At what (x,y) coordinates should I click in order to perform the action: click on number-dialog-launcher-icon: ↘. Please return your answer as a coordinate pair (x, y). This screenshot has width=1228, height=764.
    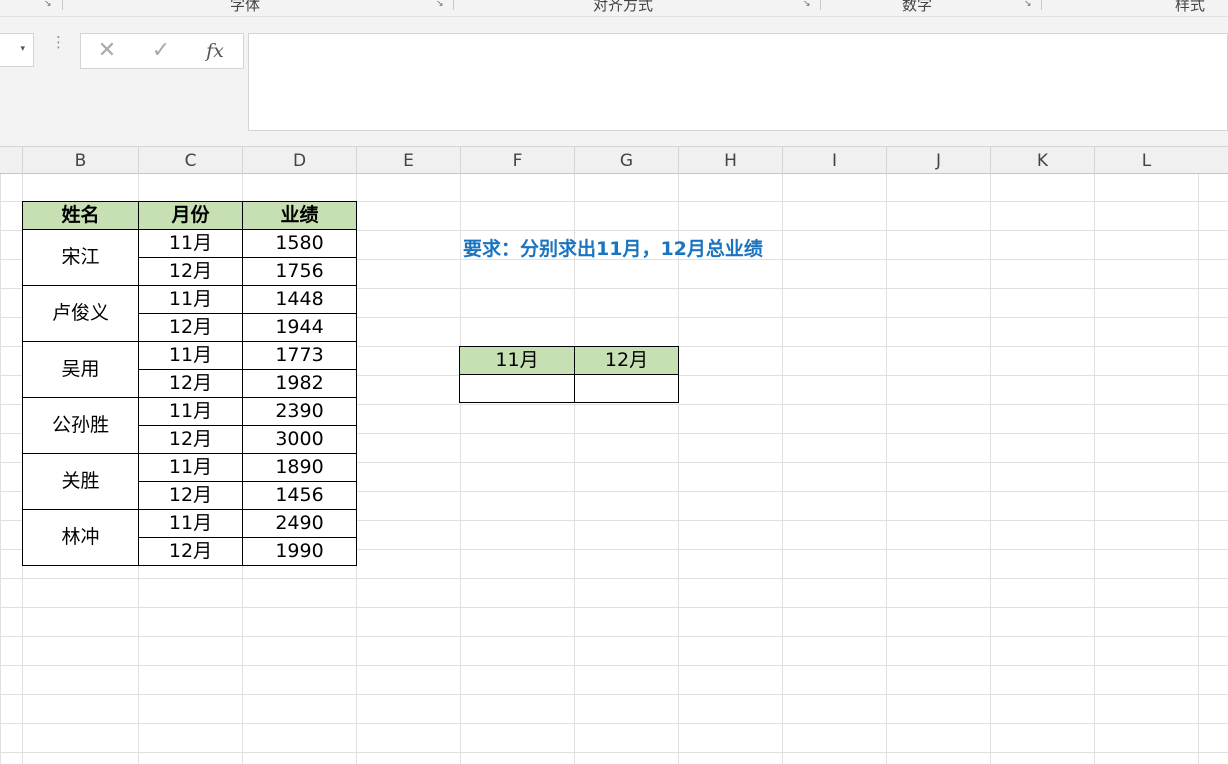
    Looking at the image, I should click on (1030, 4).